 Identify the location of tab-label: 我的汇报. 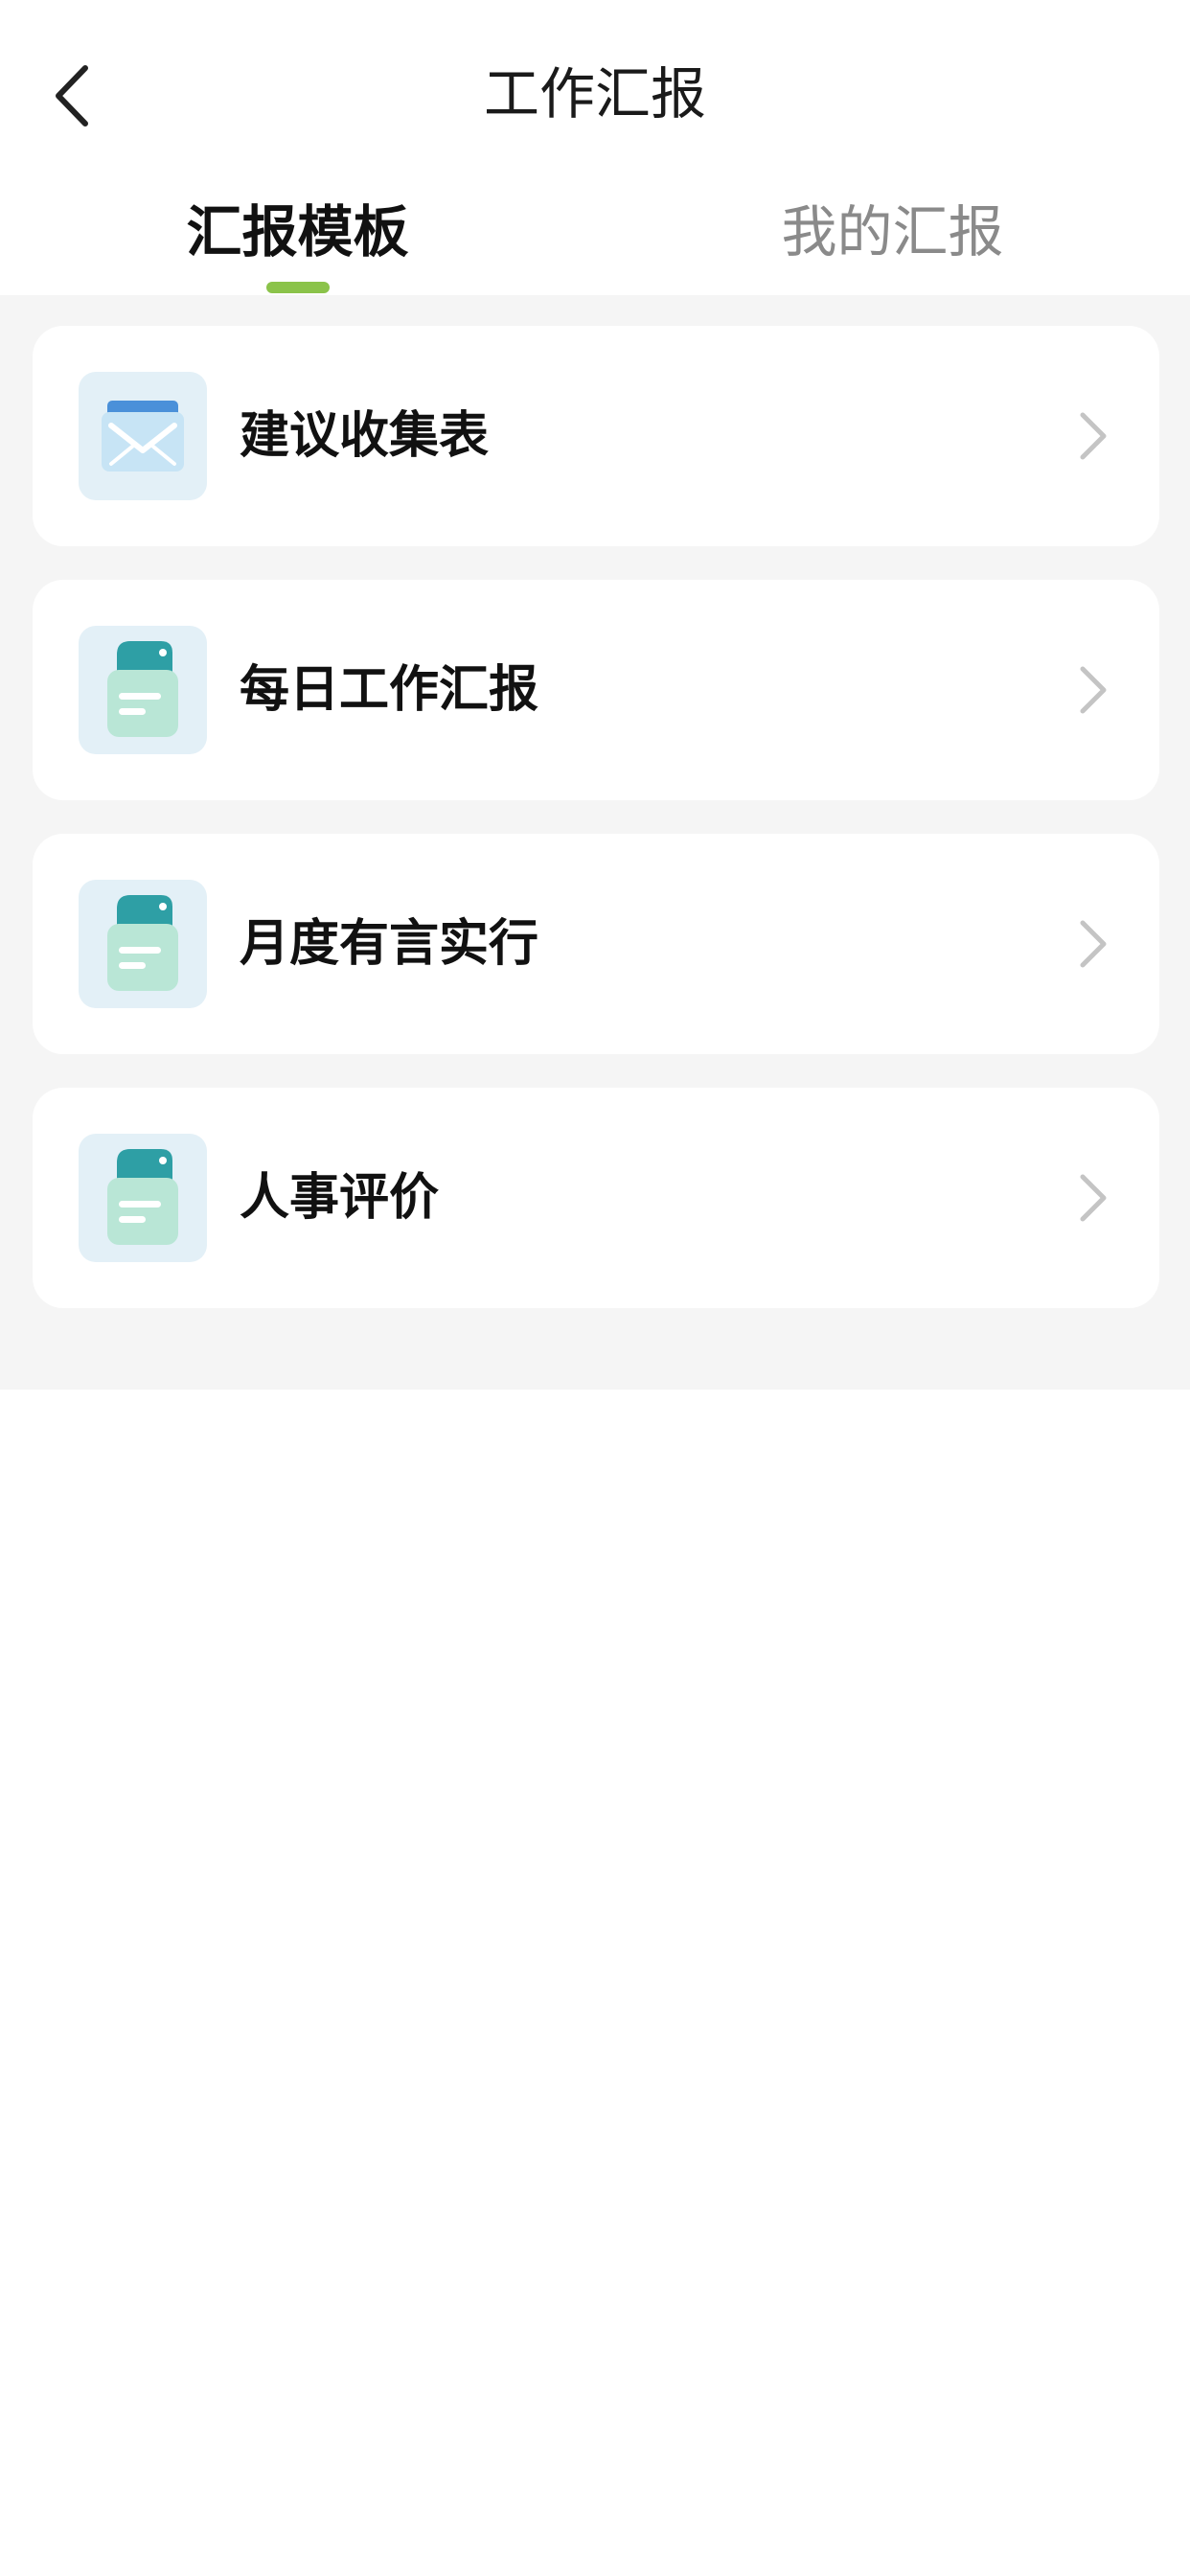
(893, 231).